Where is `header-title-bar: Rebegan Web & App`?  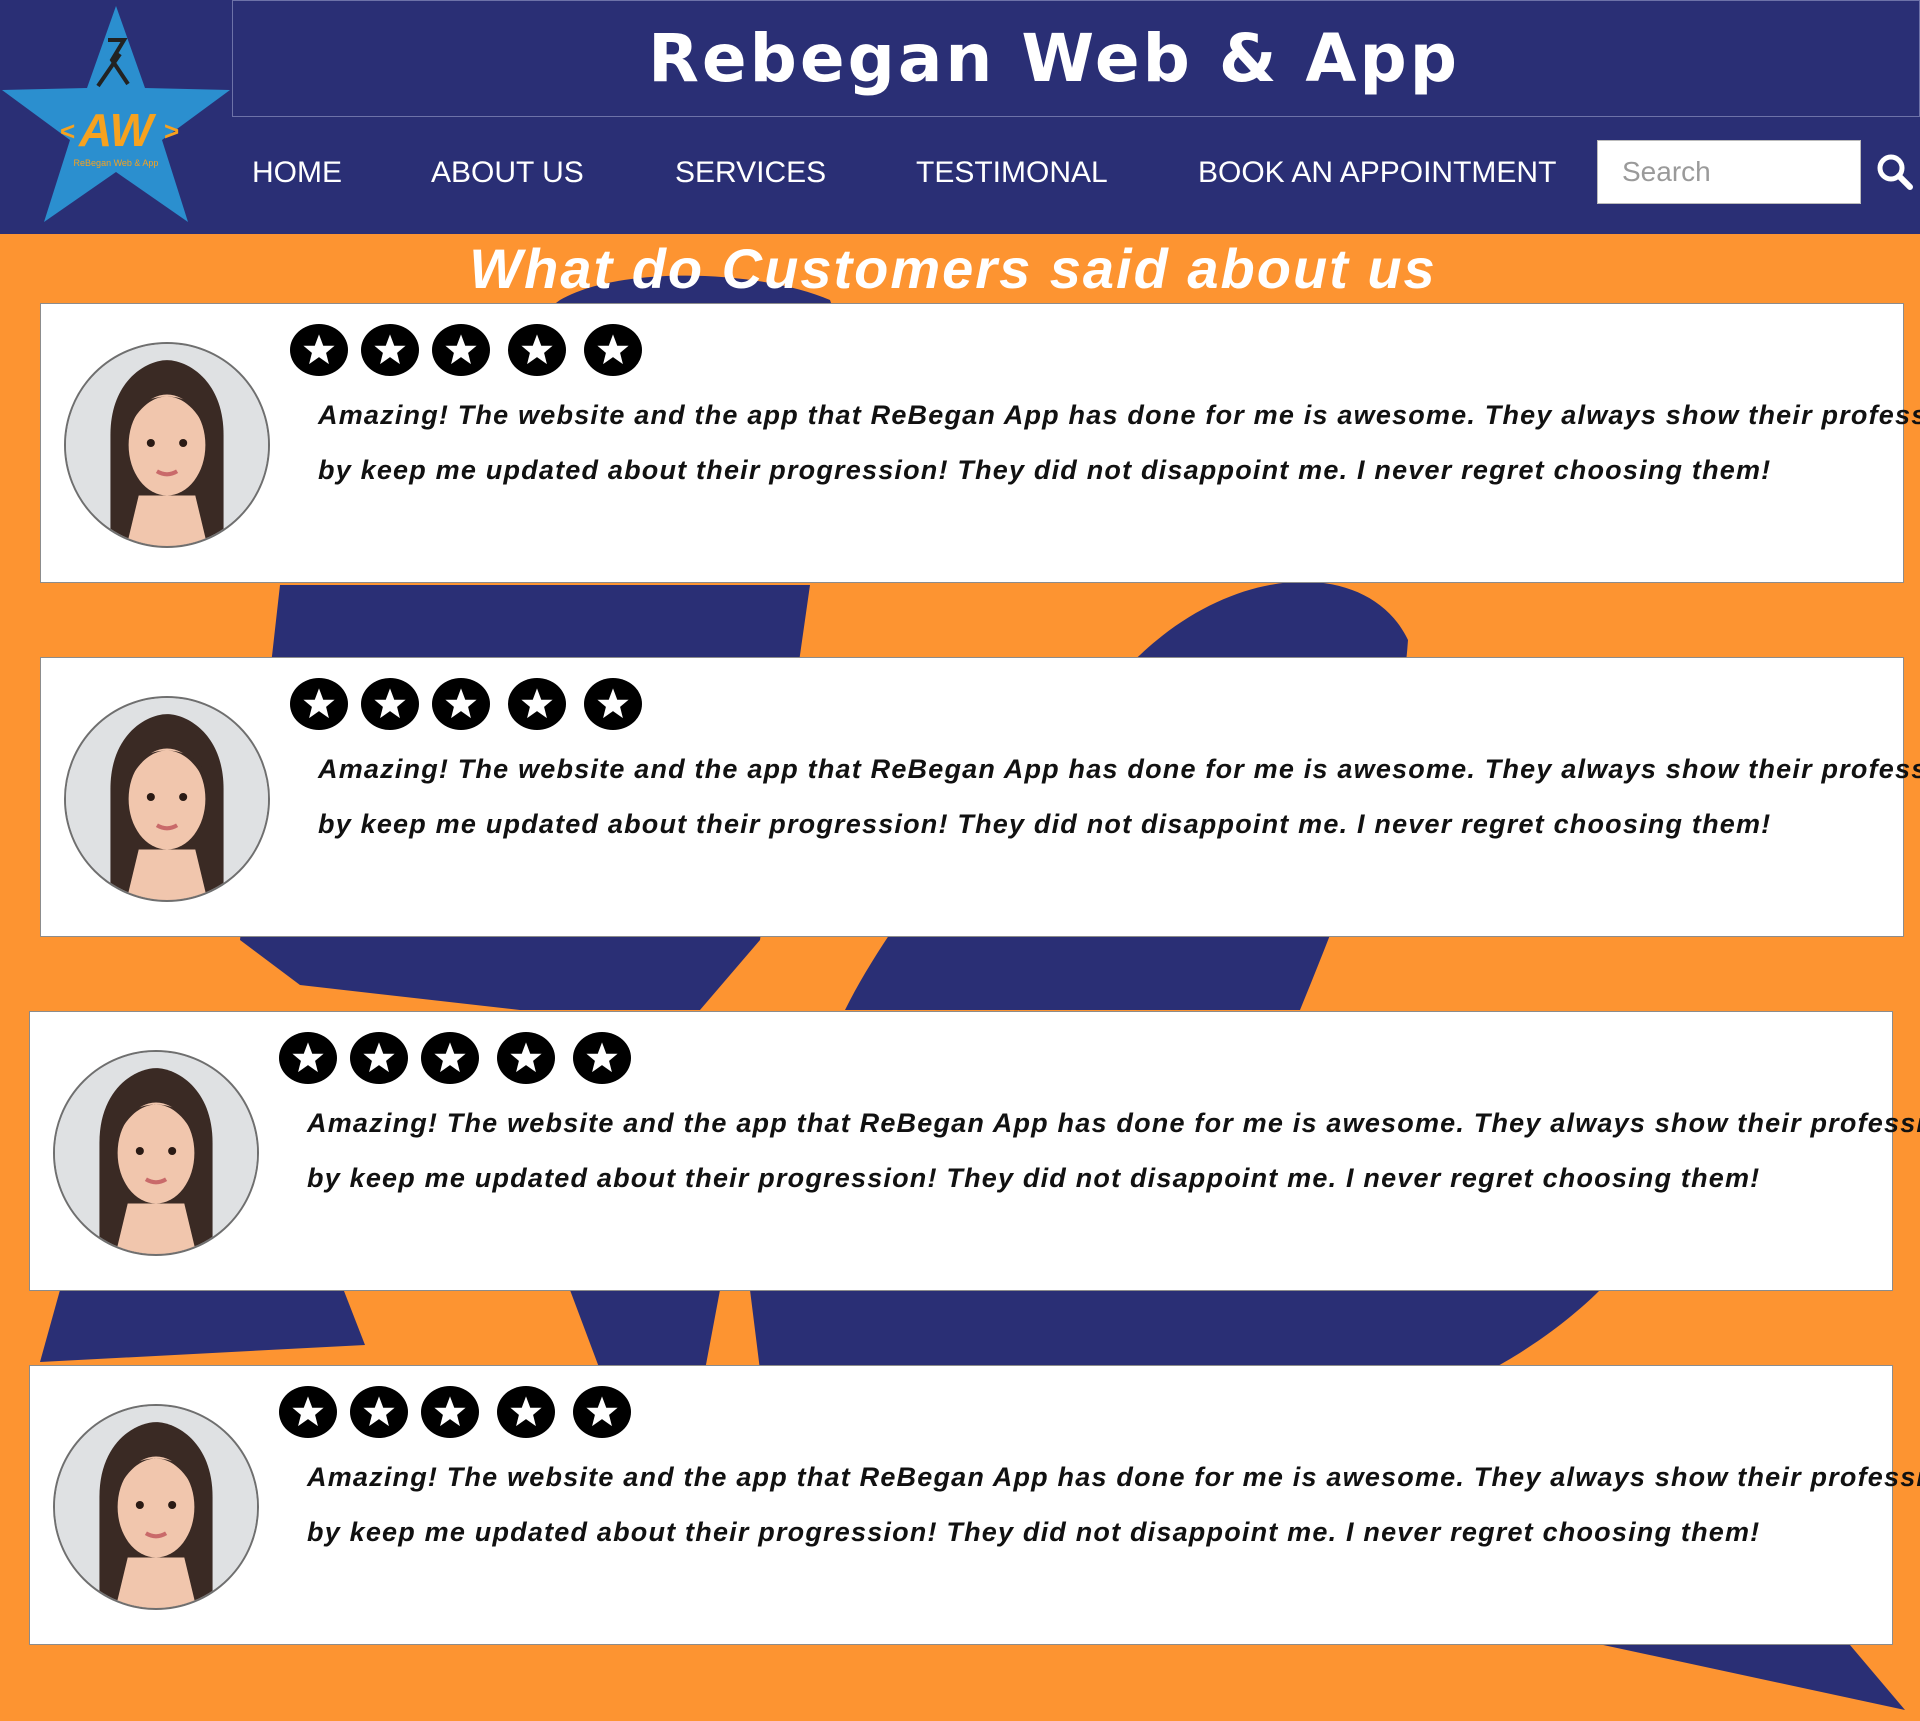 header-title-bar: Rebegan Web & App is located at coordinates (1076, 58).